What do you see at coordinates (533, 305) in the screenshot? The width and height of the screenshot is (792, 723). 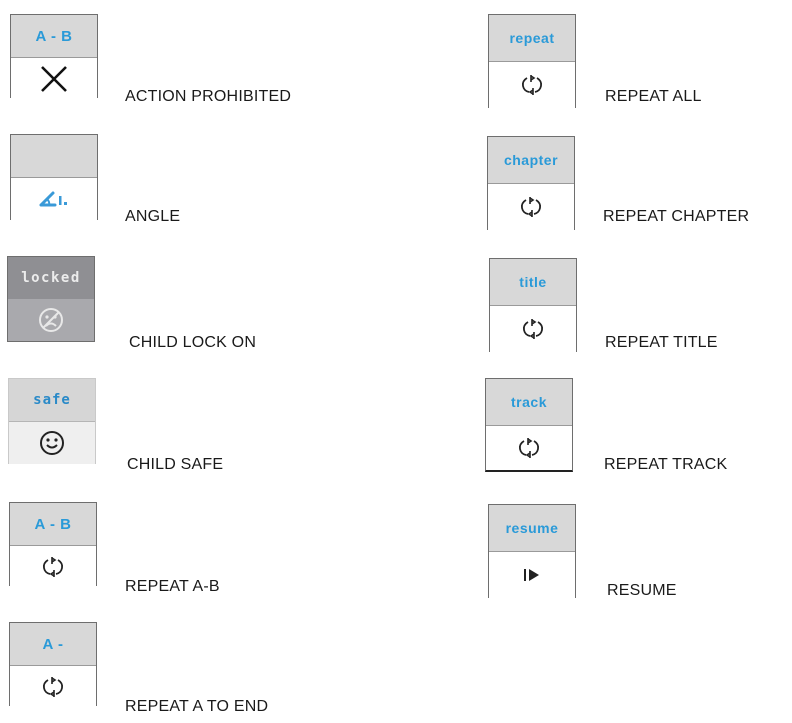 I see `osd-icon-repeat-title: title` at bounding box center [533, 305].